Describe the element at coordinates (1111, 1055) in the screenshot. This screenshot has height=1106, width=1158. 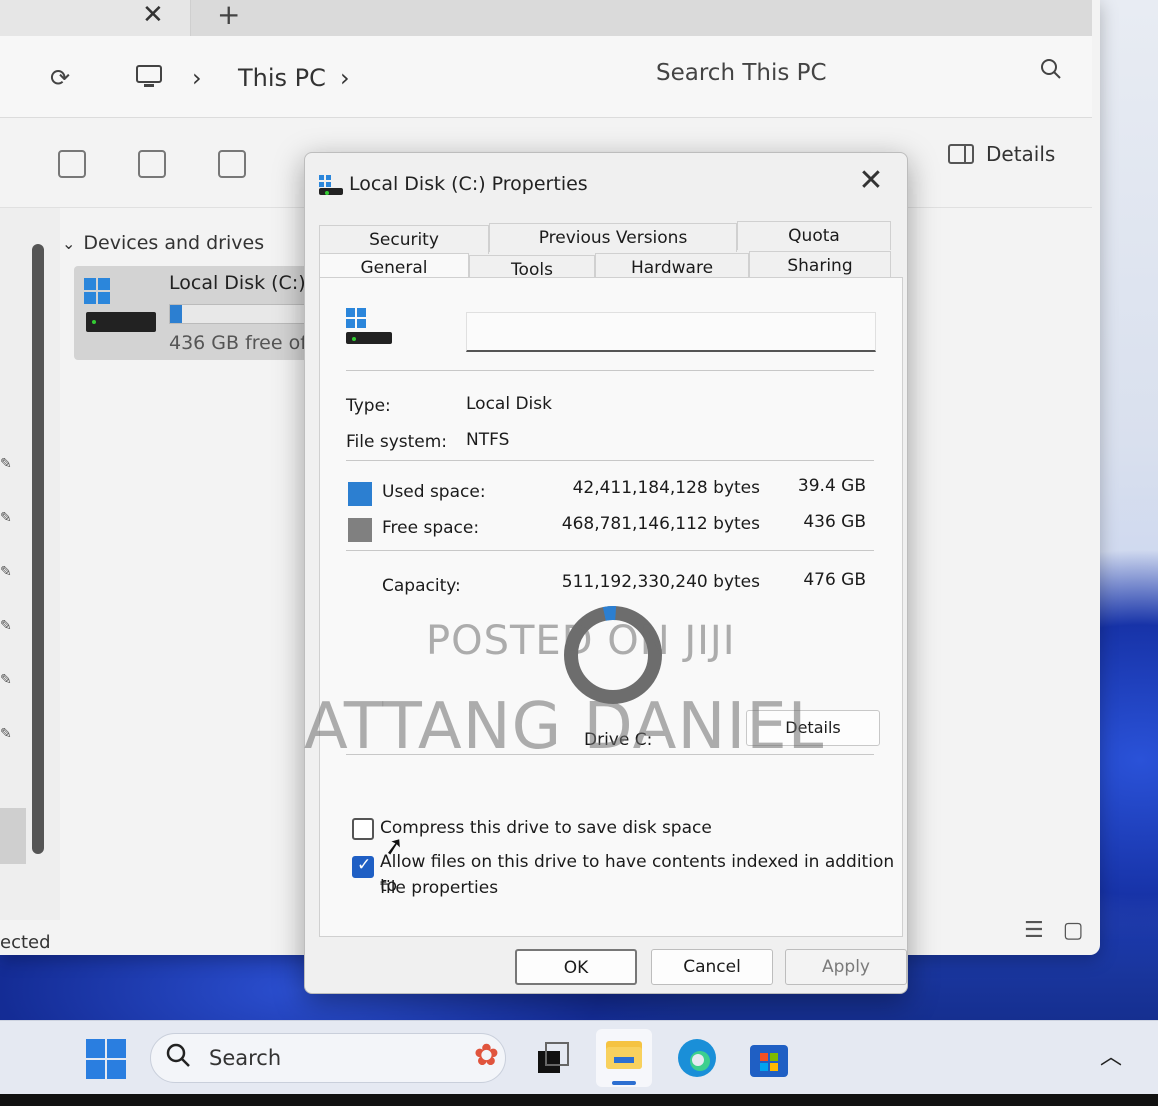
I see `chevron-up-icon: ︿` at that location.